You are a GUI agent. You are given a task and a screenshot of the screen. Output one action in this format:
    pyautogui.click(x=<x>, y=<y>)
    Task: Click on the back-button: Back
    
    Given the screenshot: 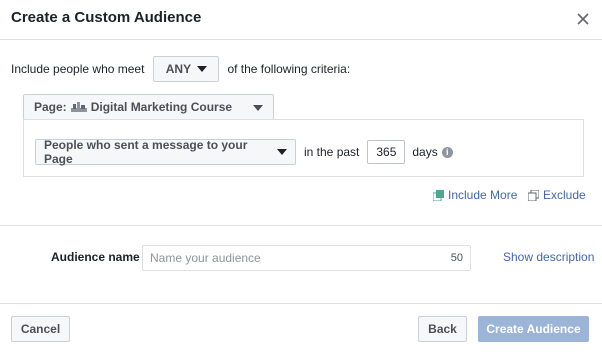 What is the action you would take?
    pyautogui.click(x=442, y=329)
    